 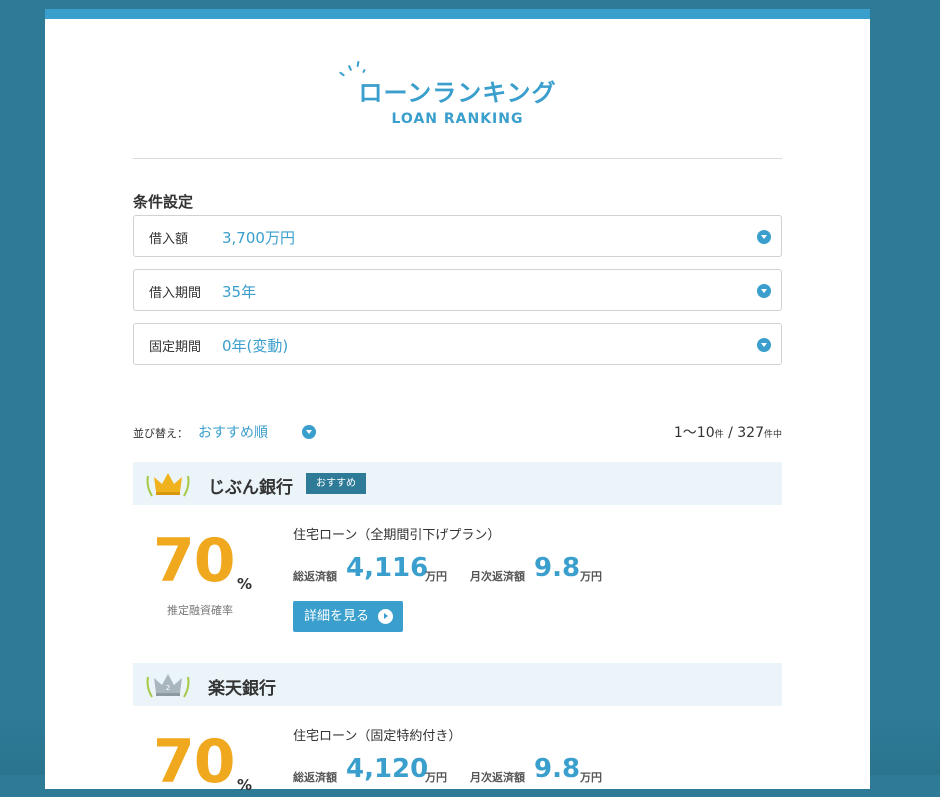 What do you see at coordinates (457, 483) in the screenshot?
I see `bank-header-1: じぶん銀行 おすすめ` at bounding box center [457, 483].